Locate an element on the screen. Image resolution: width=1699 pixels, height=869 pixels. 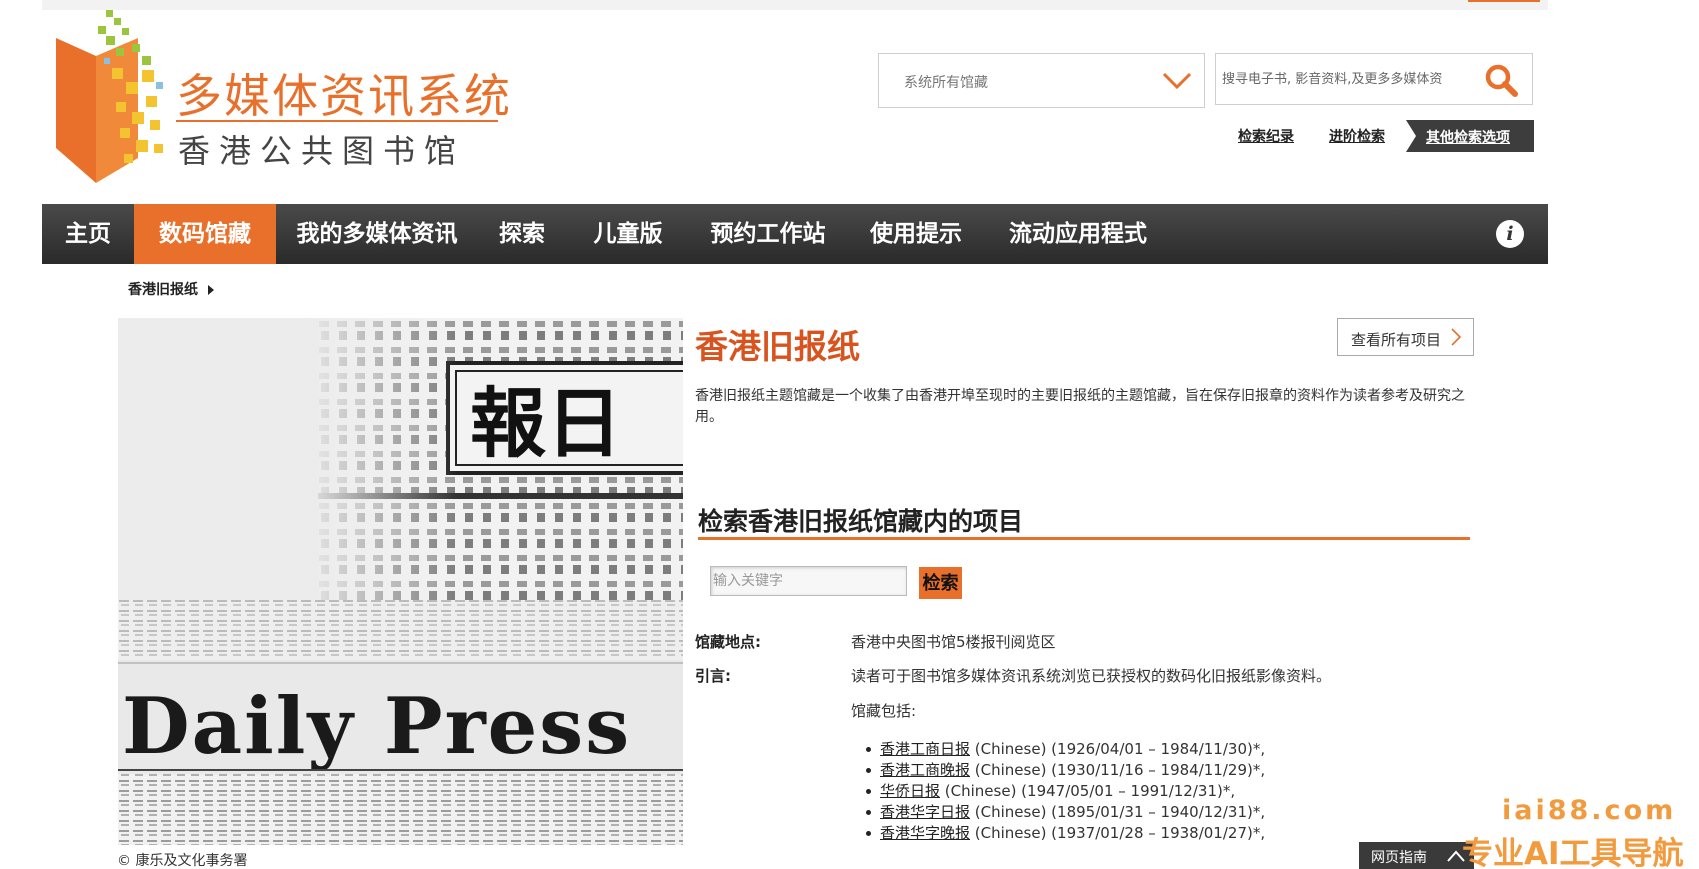
collection-scope-select: 系统所有馆藏 is located at coordinates (1041, 80).